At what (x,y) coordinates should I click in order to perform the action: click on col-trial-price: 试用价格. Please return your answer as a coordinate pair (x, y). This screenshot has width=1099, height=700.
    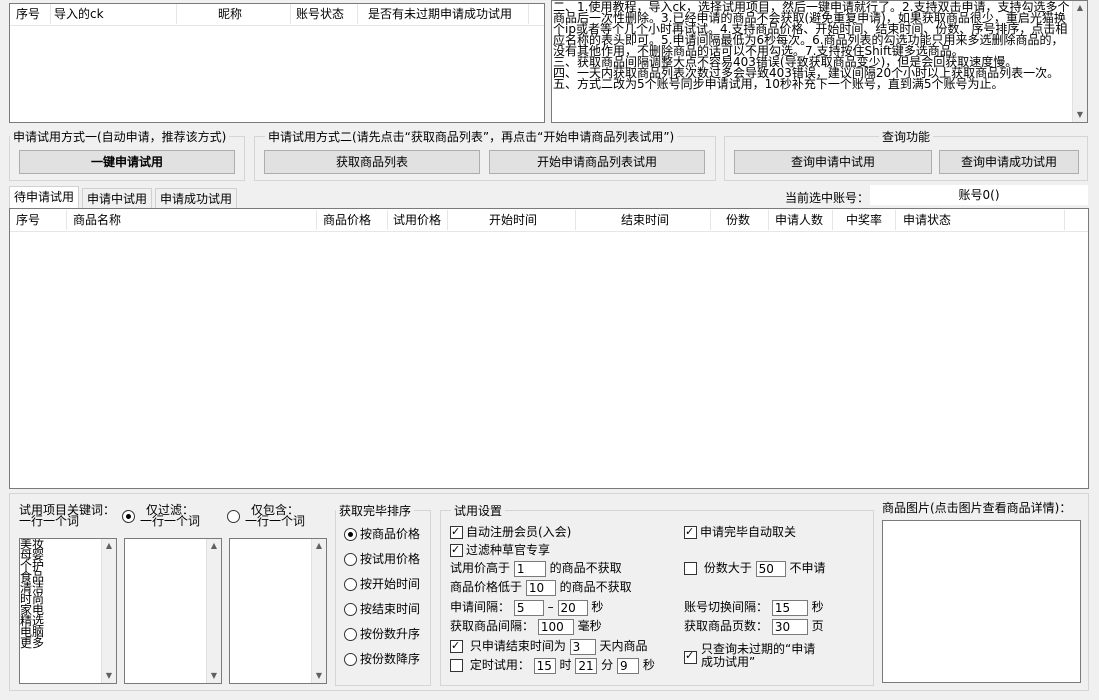
    Looking at the image, I should click on (417, 220).